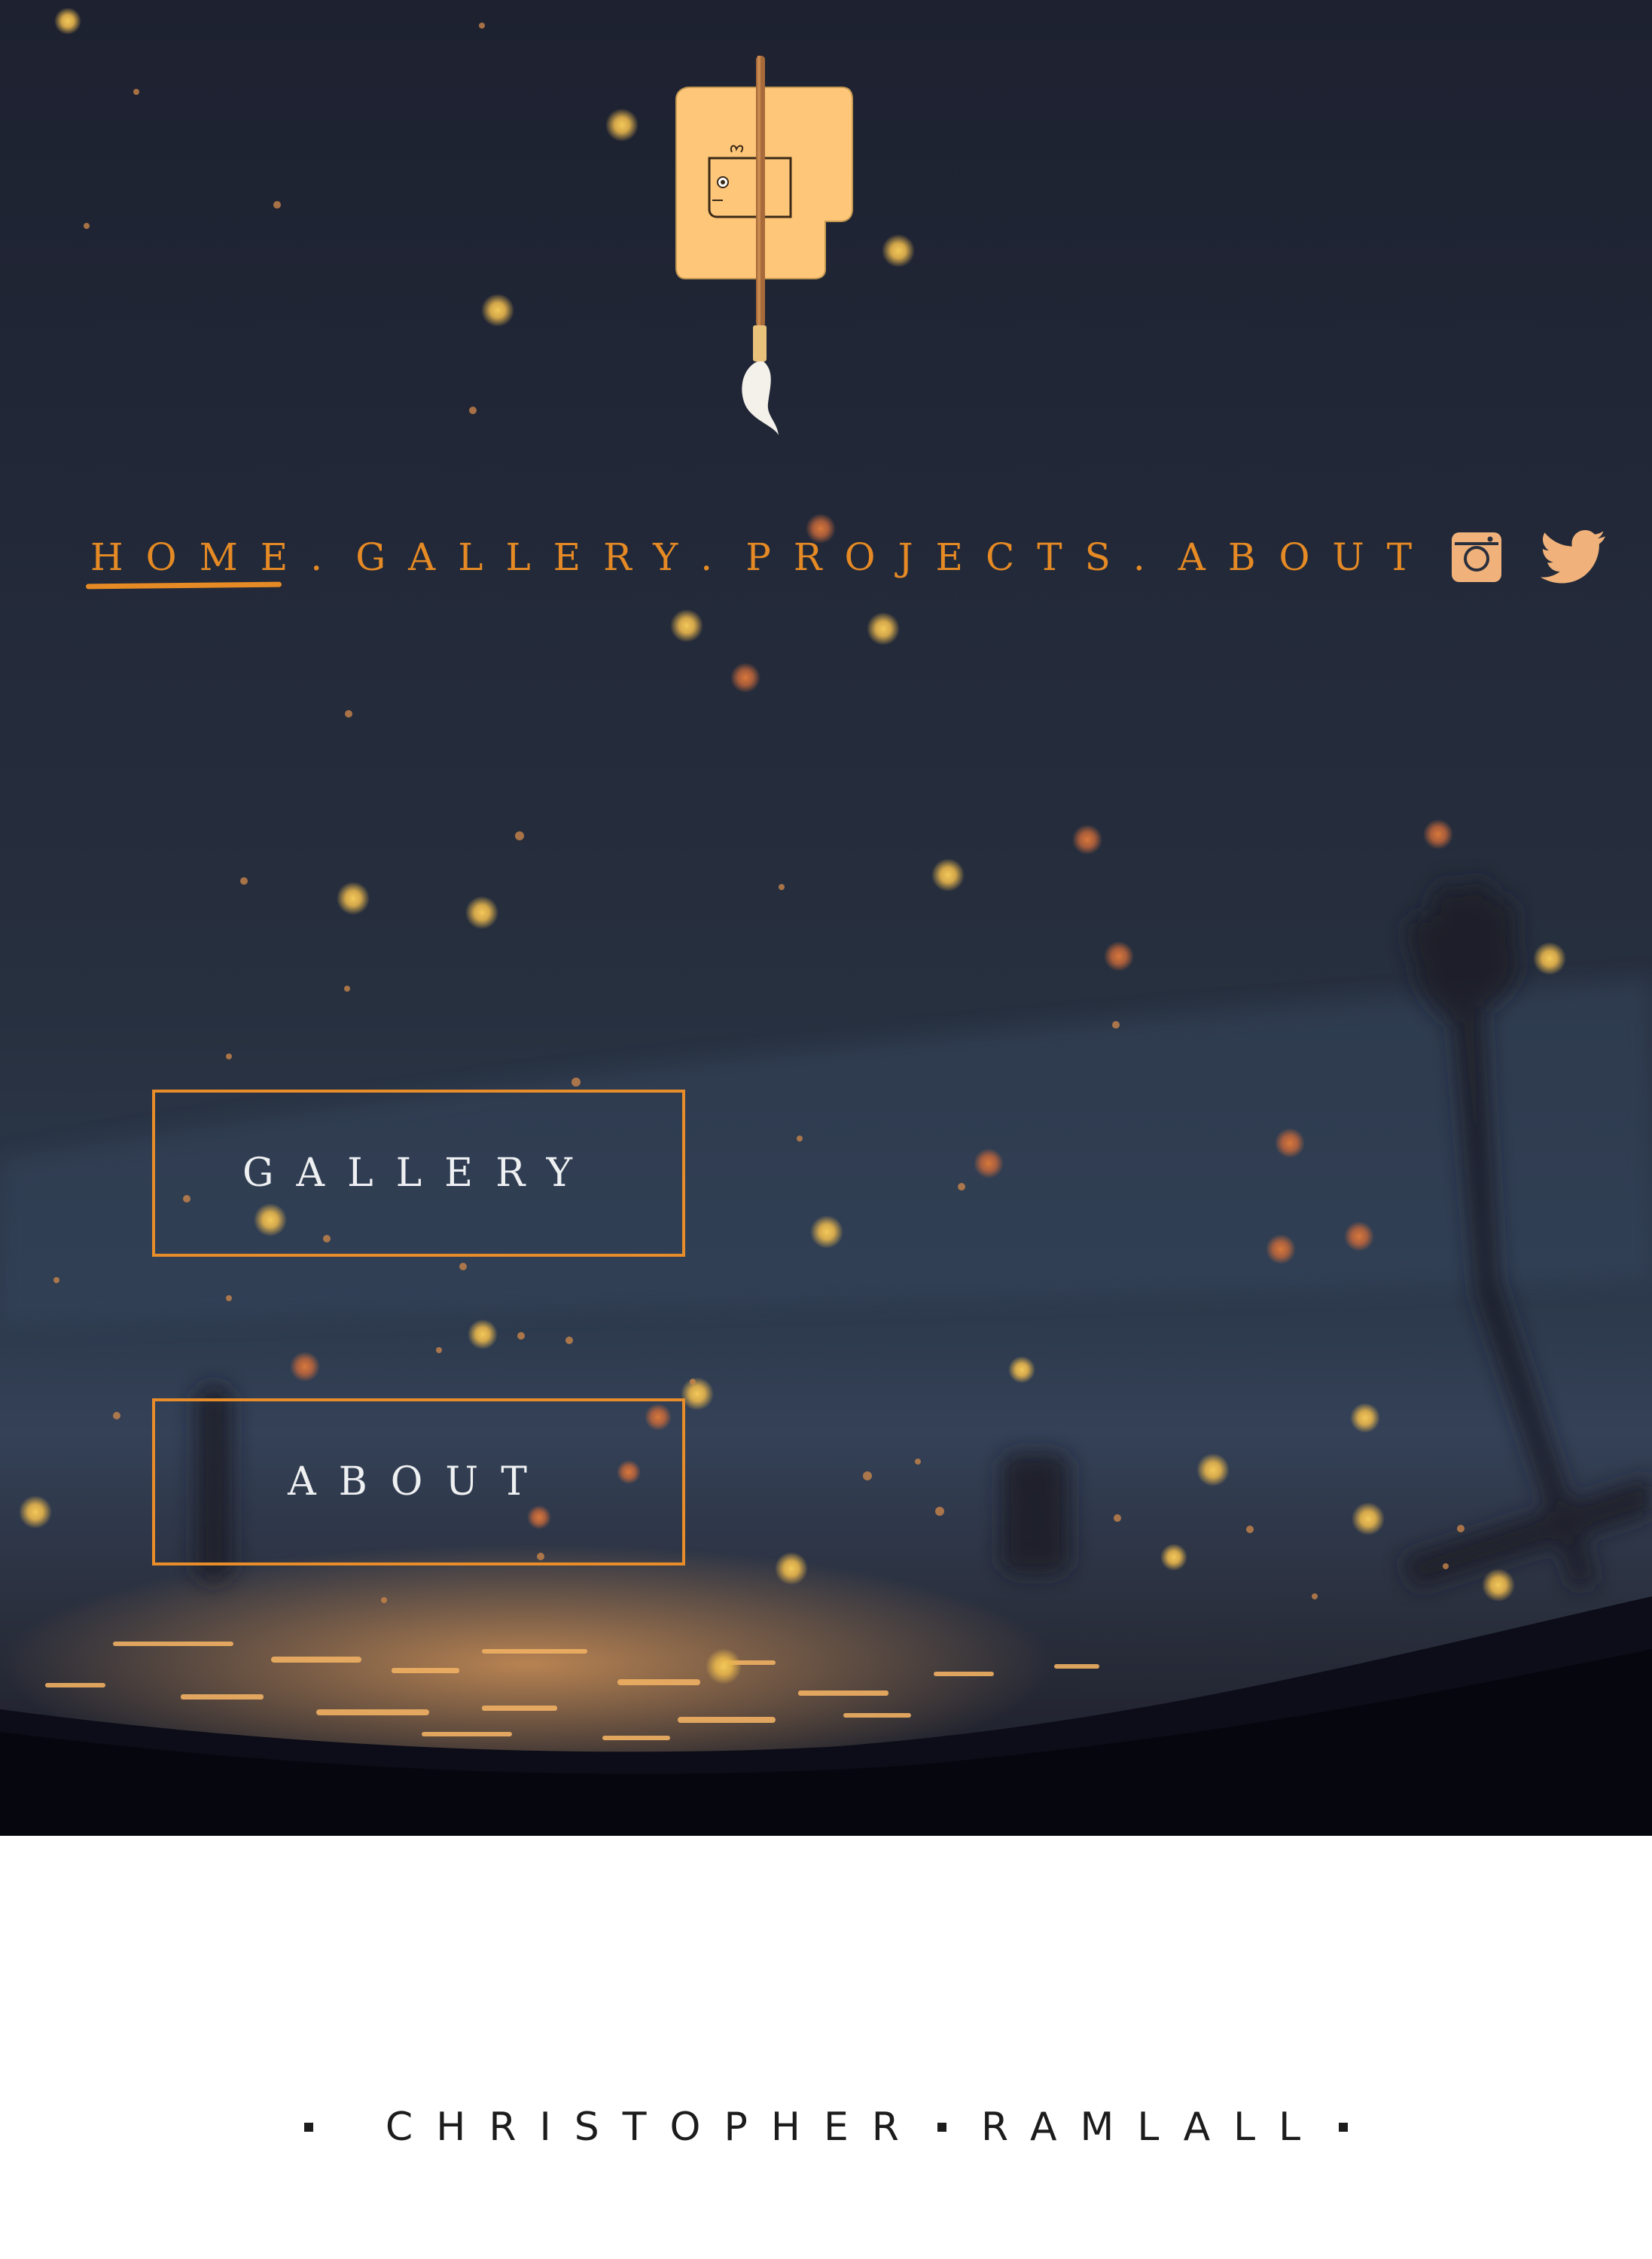 Image resolution: width=1652 pixels, height=2259 pixels. I want to click on nav-gallery-link: GALLERY, so click(527, 557).